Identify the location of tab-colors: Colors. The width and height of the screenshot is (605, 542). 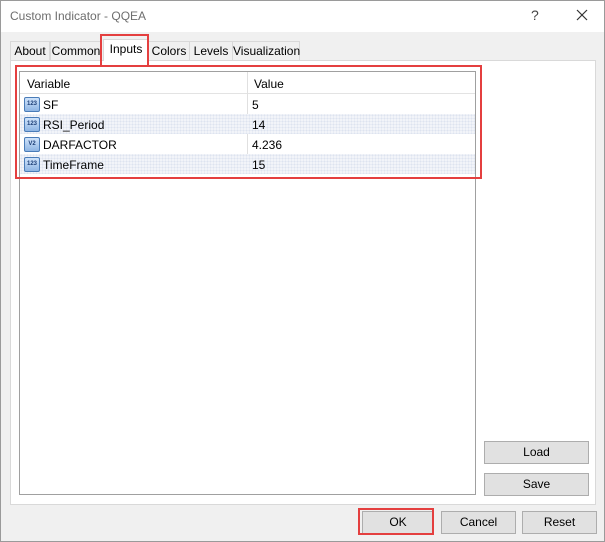
(169, 50).